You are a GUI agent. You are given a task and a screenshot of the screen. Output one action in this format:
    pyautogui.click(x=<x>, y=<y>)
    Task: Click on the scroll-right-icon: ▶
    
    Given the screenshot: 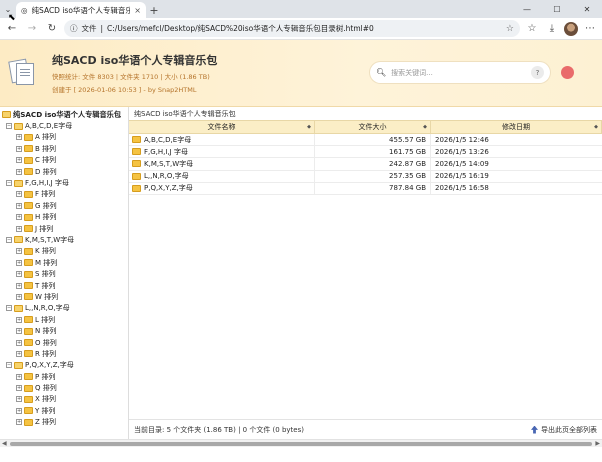 What is the action you would take?
    pyautogui.click(x=597, y=443)
    